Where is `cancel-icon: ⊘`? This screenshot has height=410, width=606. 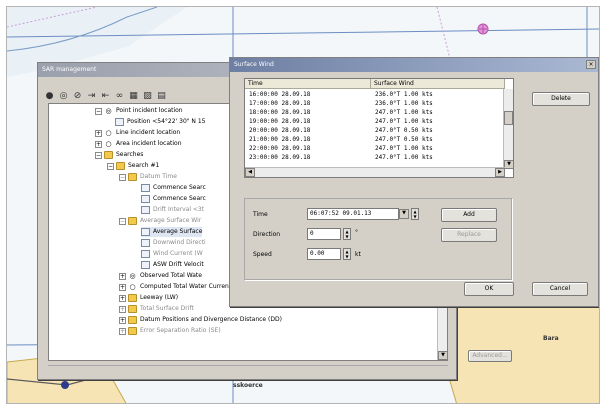 cancel-icon: ⊘ is located at coordinates (77, 96).